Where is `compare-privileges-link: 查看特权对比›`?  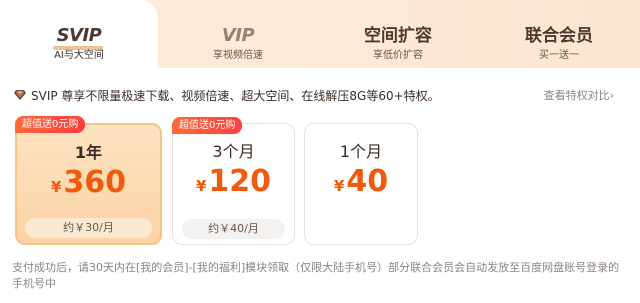 compare-privileges-link: 查看特权对比› is located at coordinates (579, 96).